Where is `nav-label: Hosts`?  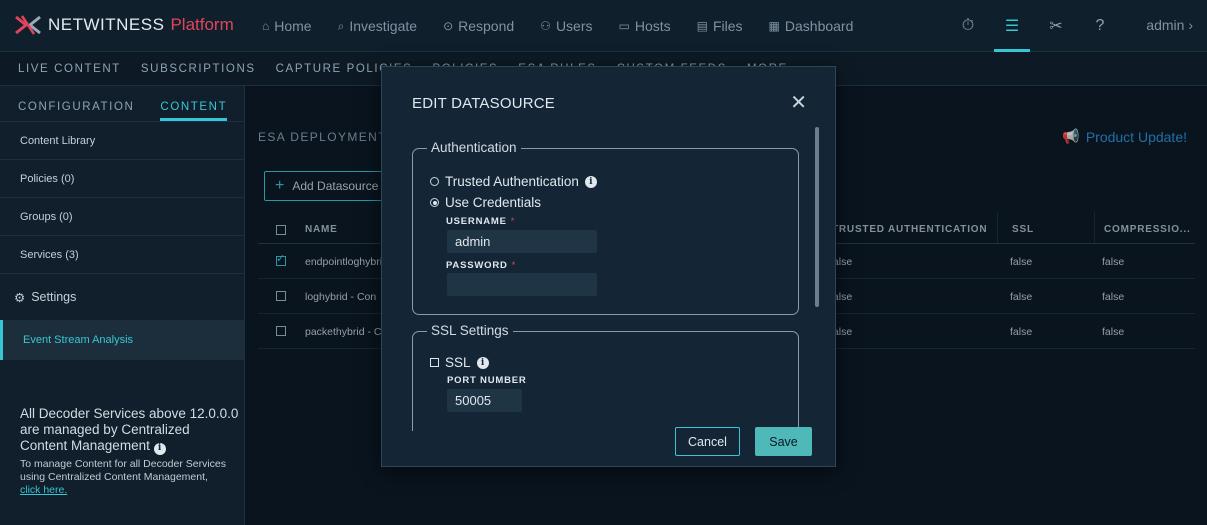 nav-label: Hosts is located at coordinates (652, 26).